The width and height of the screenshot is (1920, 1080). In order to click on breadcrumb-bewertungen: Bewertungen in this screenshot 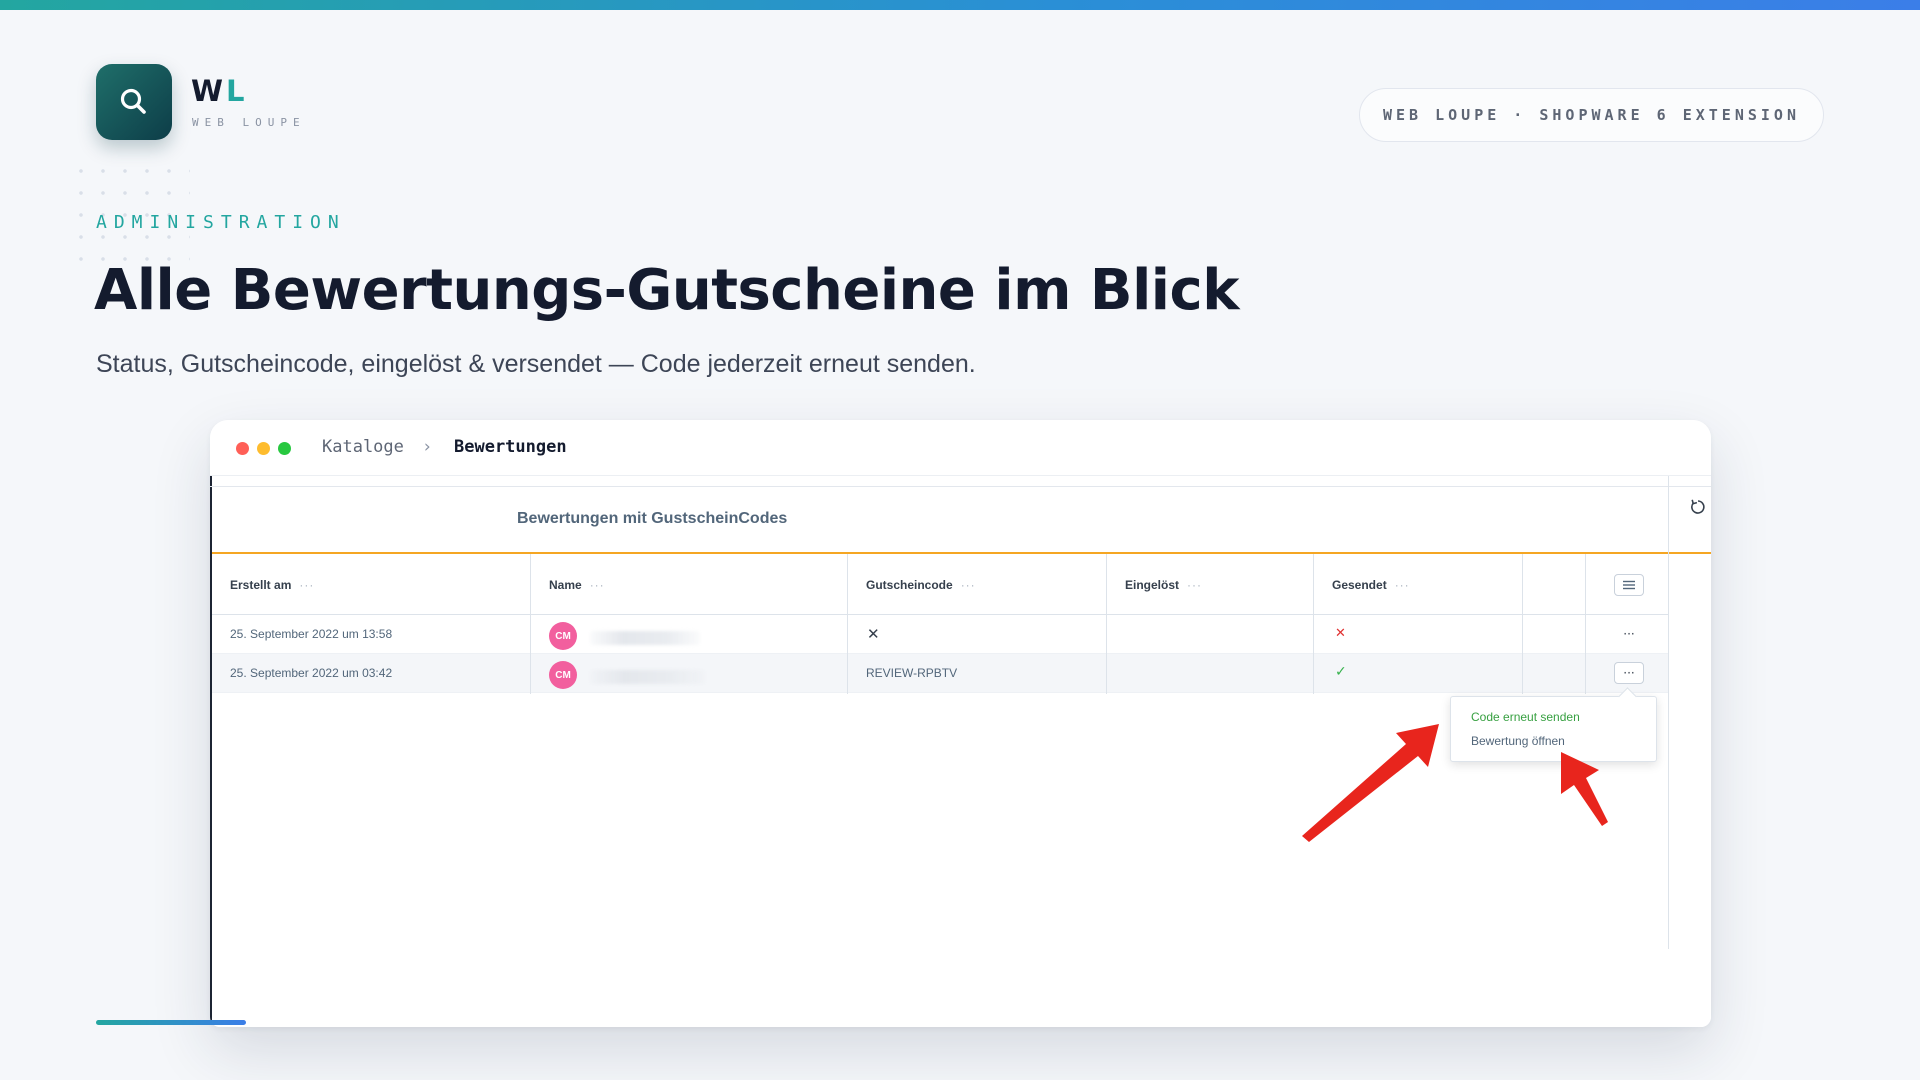, I will do `click(510, 447)`.